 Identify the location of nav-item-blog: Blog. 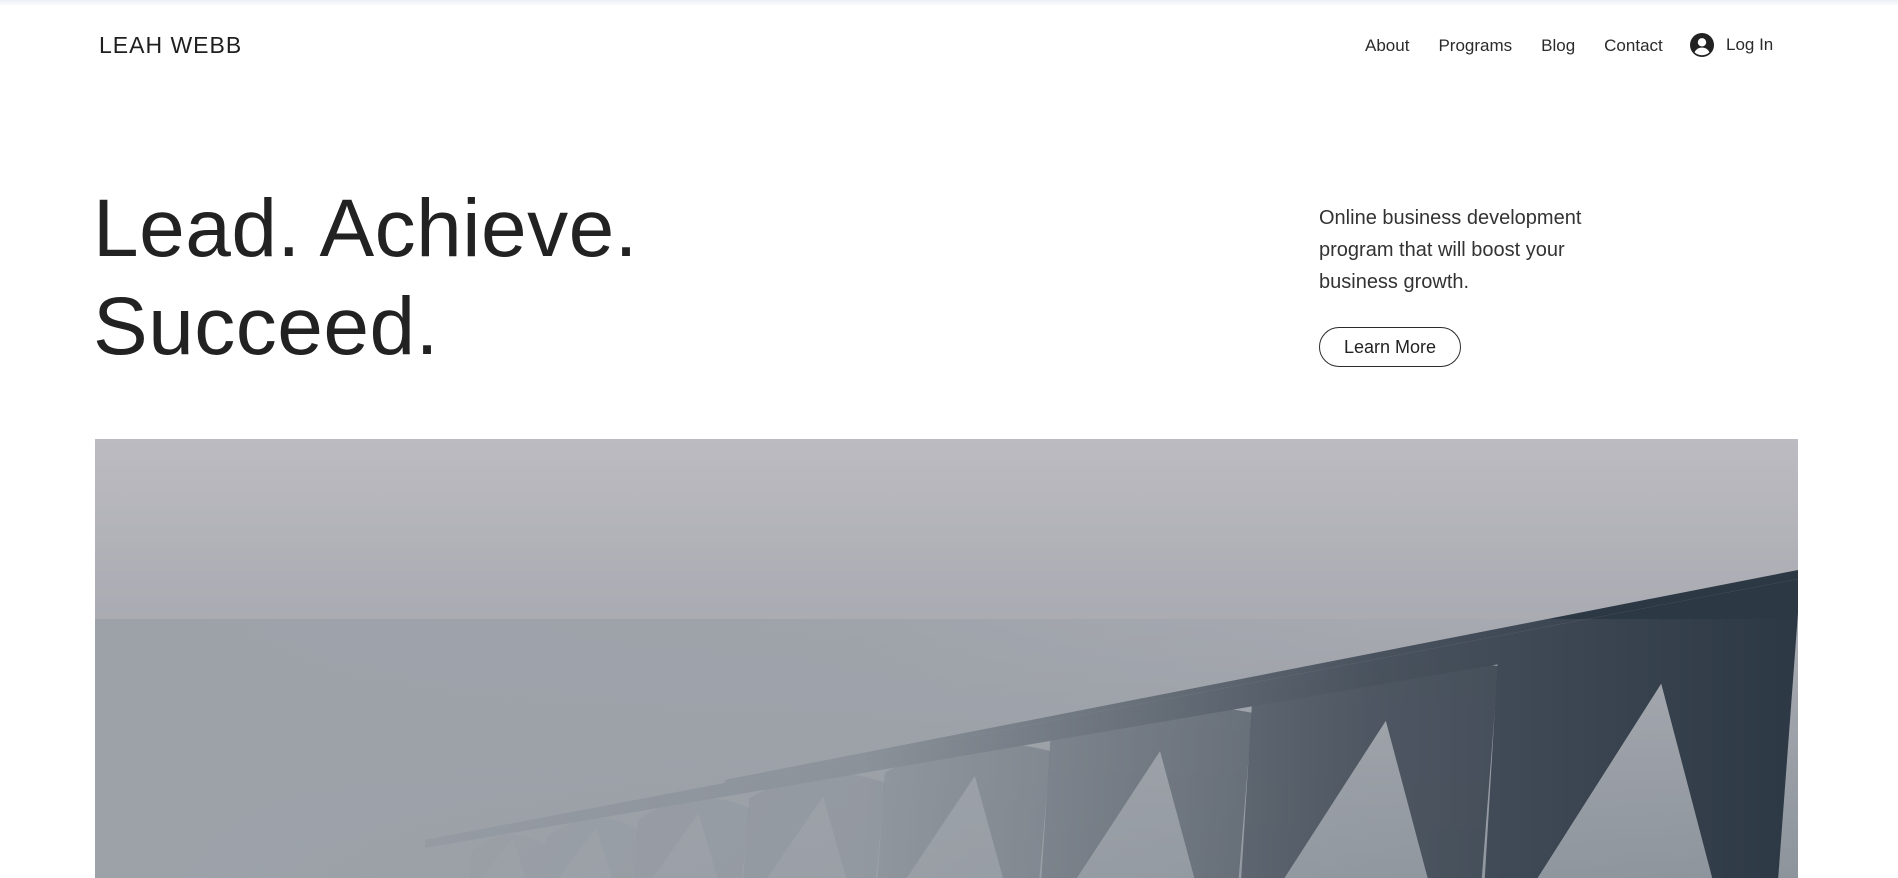
(1558, 46).